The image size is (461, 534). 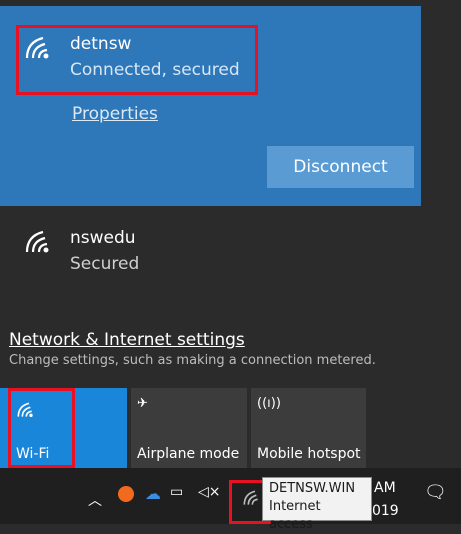 What do you see at coordinates (210, 246) in the screenshot?
I see `available-network-item: nswedu Secured` at bounding box center [210, 246].